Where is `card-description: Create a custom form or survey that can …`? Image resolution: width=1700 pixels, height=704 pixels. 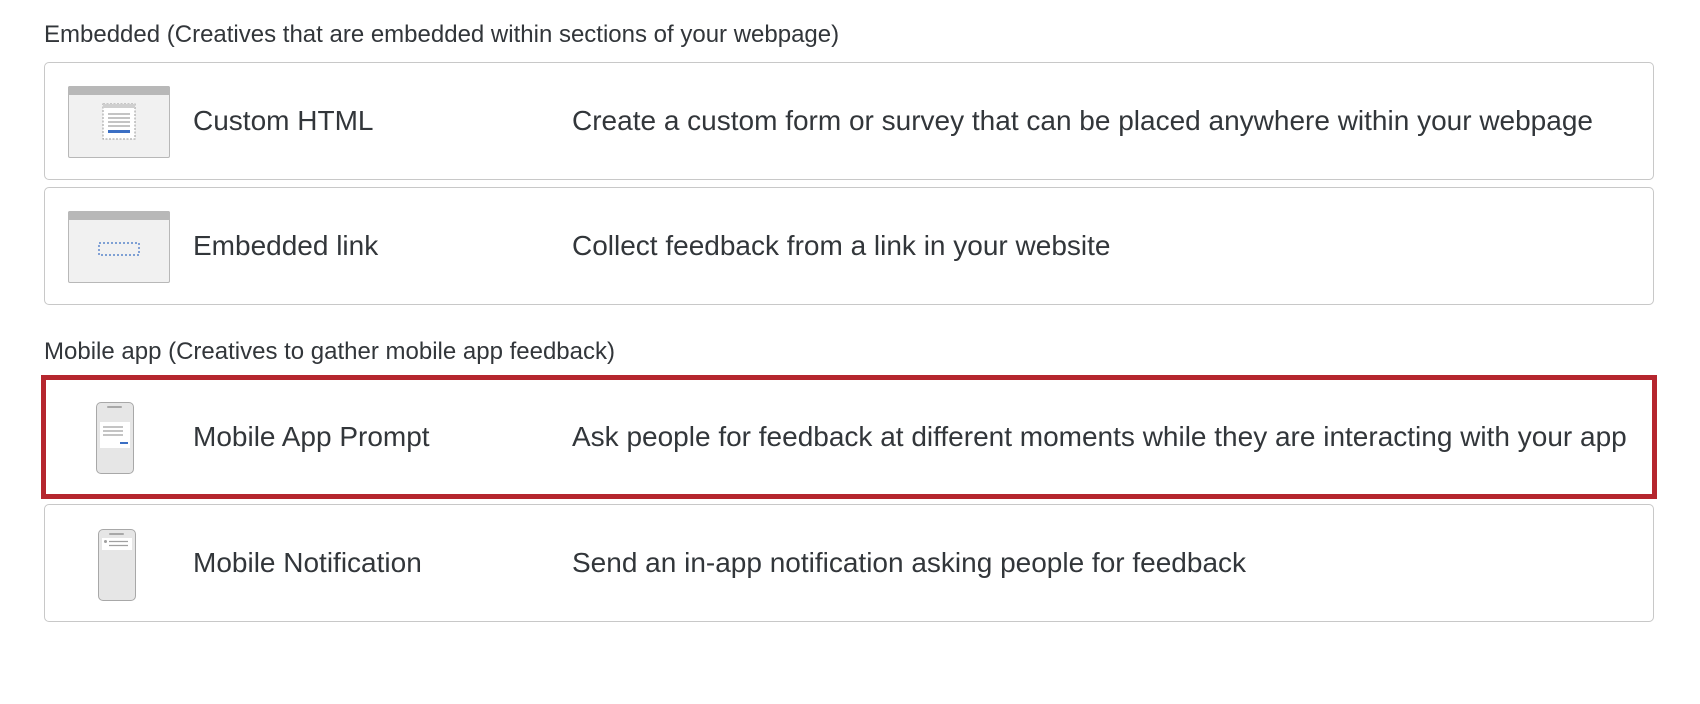
card-description: Create a custom form or survey that can … is located at coordinates (1082, 120).